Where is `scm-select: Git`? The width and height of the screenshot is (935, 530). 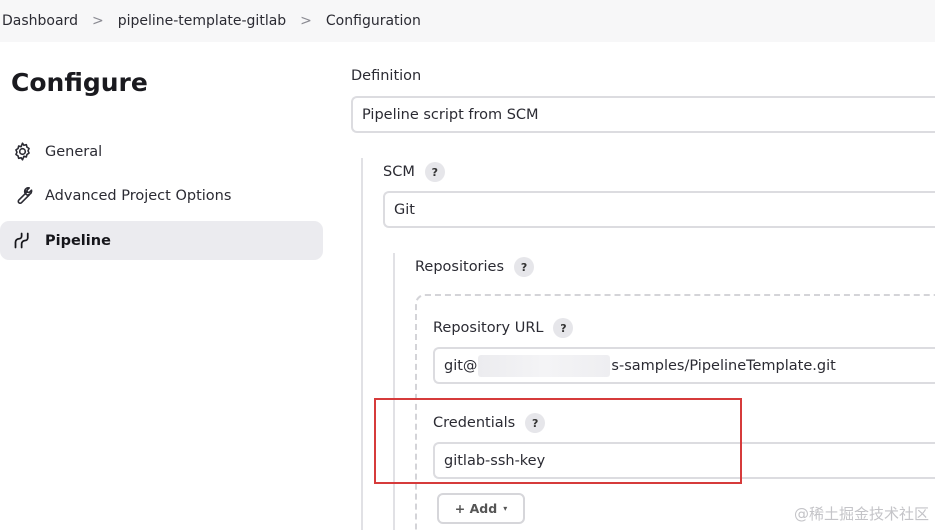
scm-select: Git is located at coordinates (659, 209).